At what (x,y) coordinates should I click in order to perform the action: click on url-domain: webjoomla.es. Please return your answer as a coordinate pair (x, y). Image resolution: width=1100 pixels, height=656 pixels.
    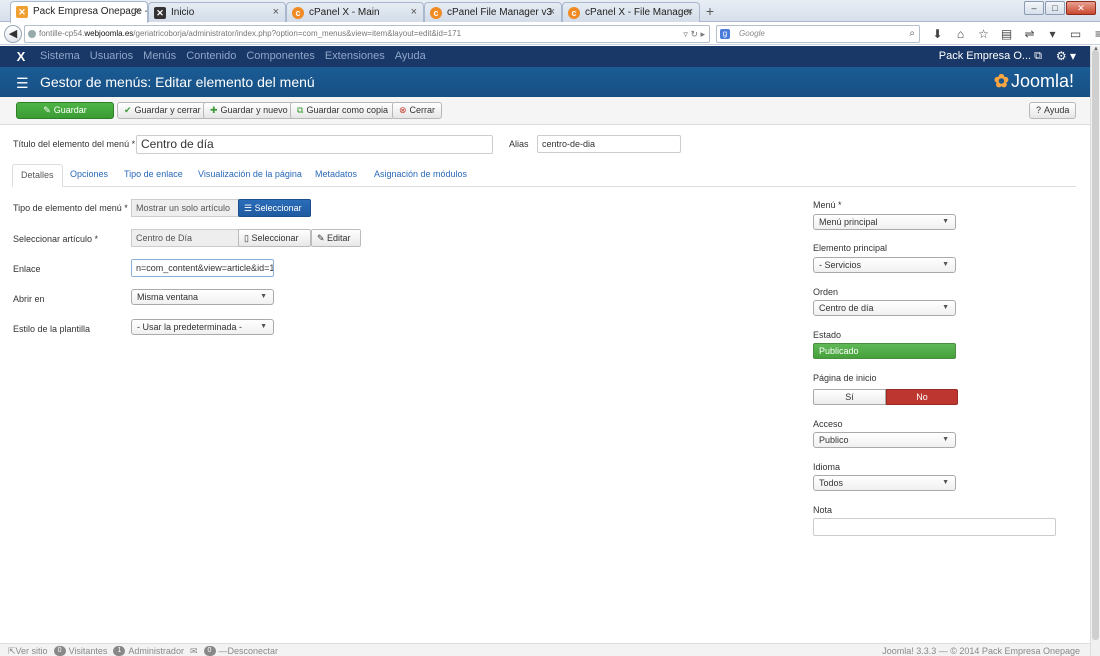
    Looking at the image, I should click on (109, 33).